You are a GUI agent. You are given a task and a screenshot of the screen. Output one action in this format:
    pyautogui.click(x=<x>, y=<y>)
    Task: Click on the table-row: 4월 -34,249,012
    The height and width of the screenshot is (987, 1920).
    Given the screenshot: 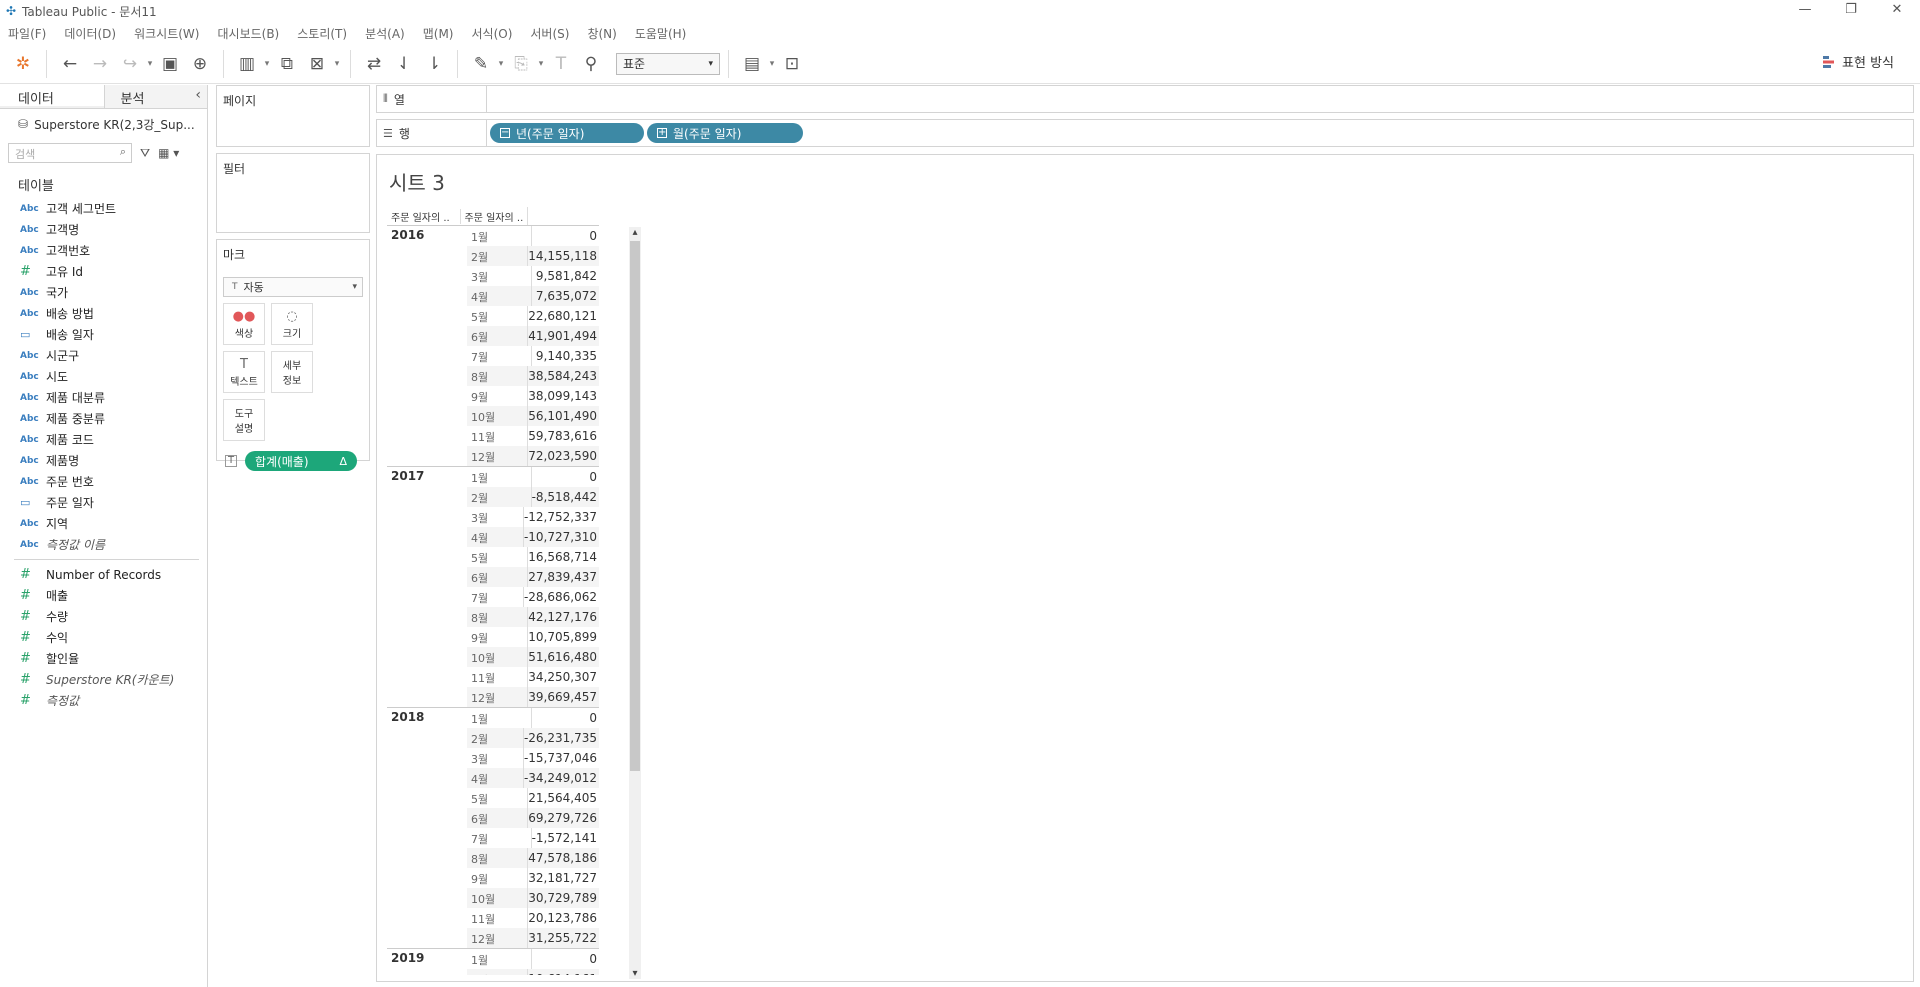 What is the action you would take?
    pyautogui.click(x=533, y=778)
    